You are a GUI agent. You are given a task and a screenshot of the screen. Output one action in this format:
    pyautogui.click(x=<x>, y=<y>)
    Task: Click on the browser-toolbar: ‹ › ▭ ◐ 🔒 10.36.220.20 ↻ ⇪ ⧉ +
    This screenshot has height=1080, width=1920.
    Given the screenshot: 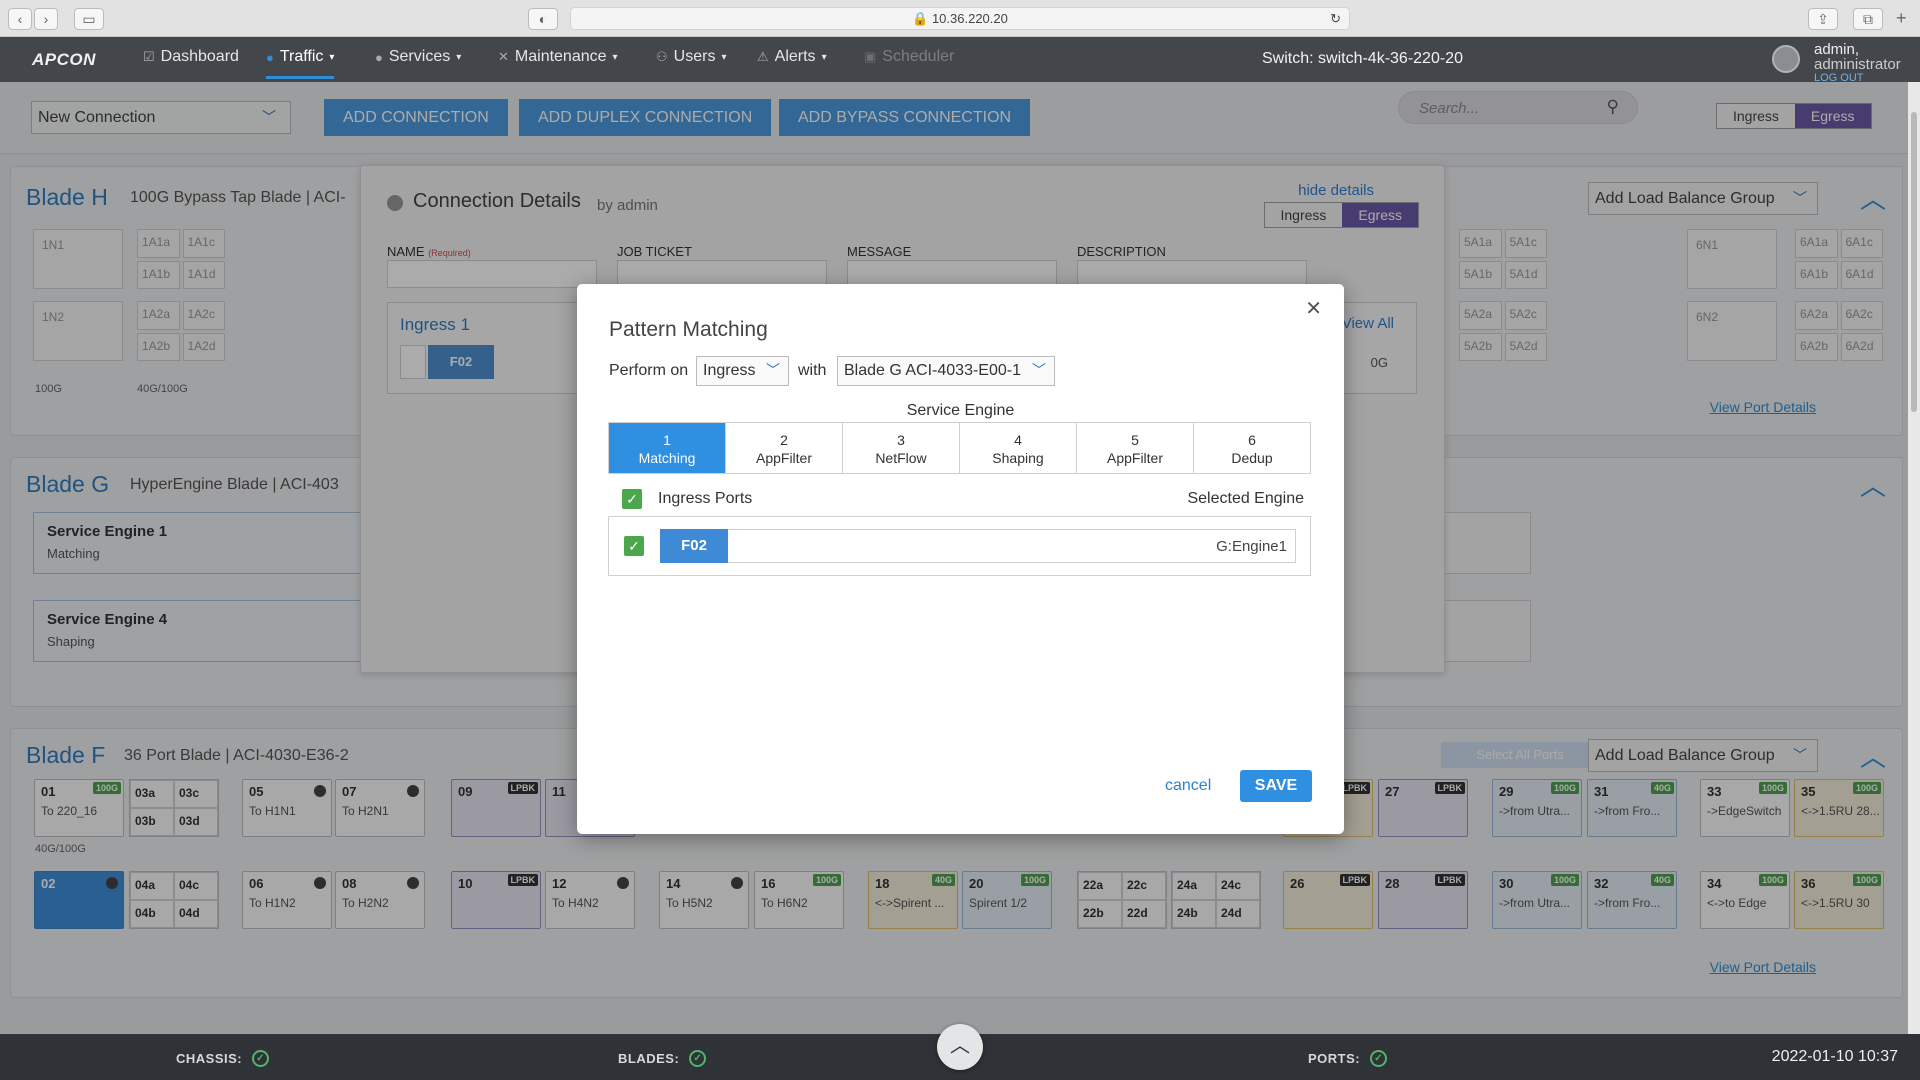 What is the action you would take?
    pyautogui.click(x=960, y=18)
    